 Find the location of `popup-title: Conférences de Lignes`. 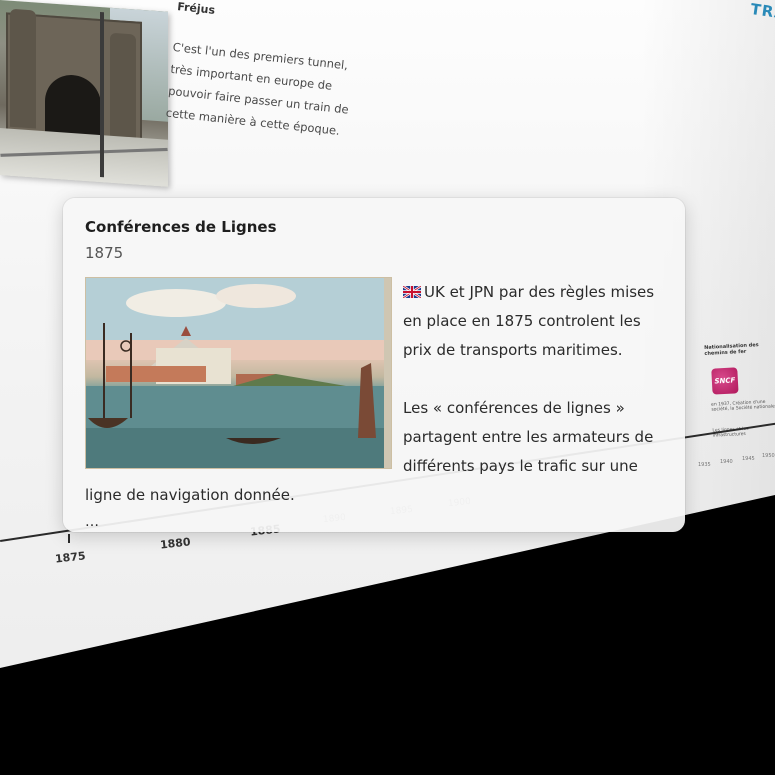

popup-title: Conférences de Lignes is located at coordinates (181, 227).